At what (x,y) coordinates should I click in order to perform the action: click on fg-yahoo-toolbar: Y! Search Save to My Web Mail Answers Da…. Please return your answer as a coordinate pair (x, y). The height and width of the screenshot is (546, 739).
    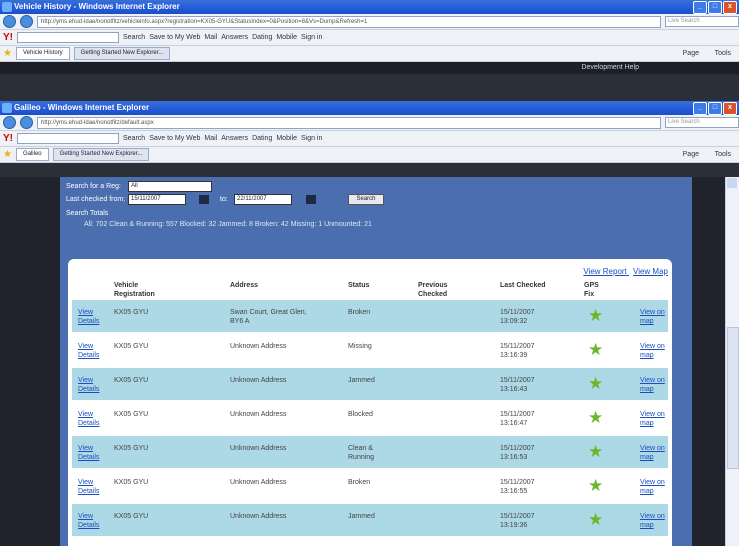
    Looking at the image, I should click on (369, 139).